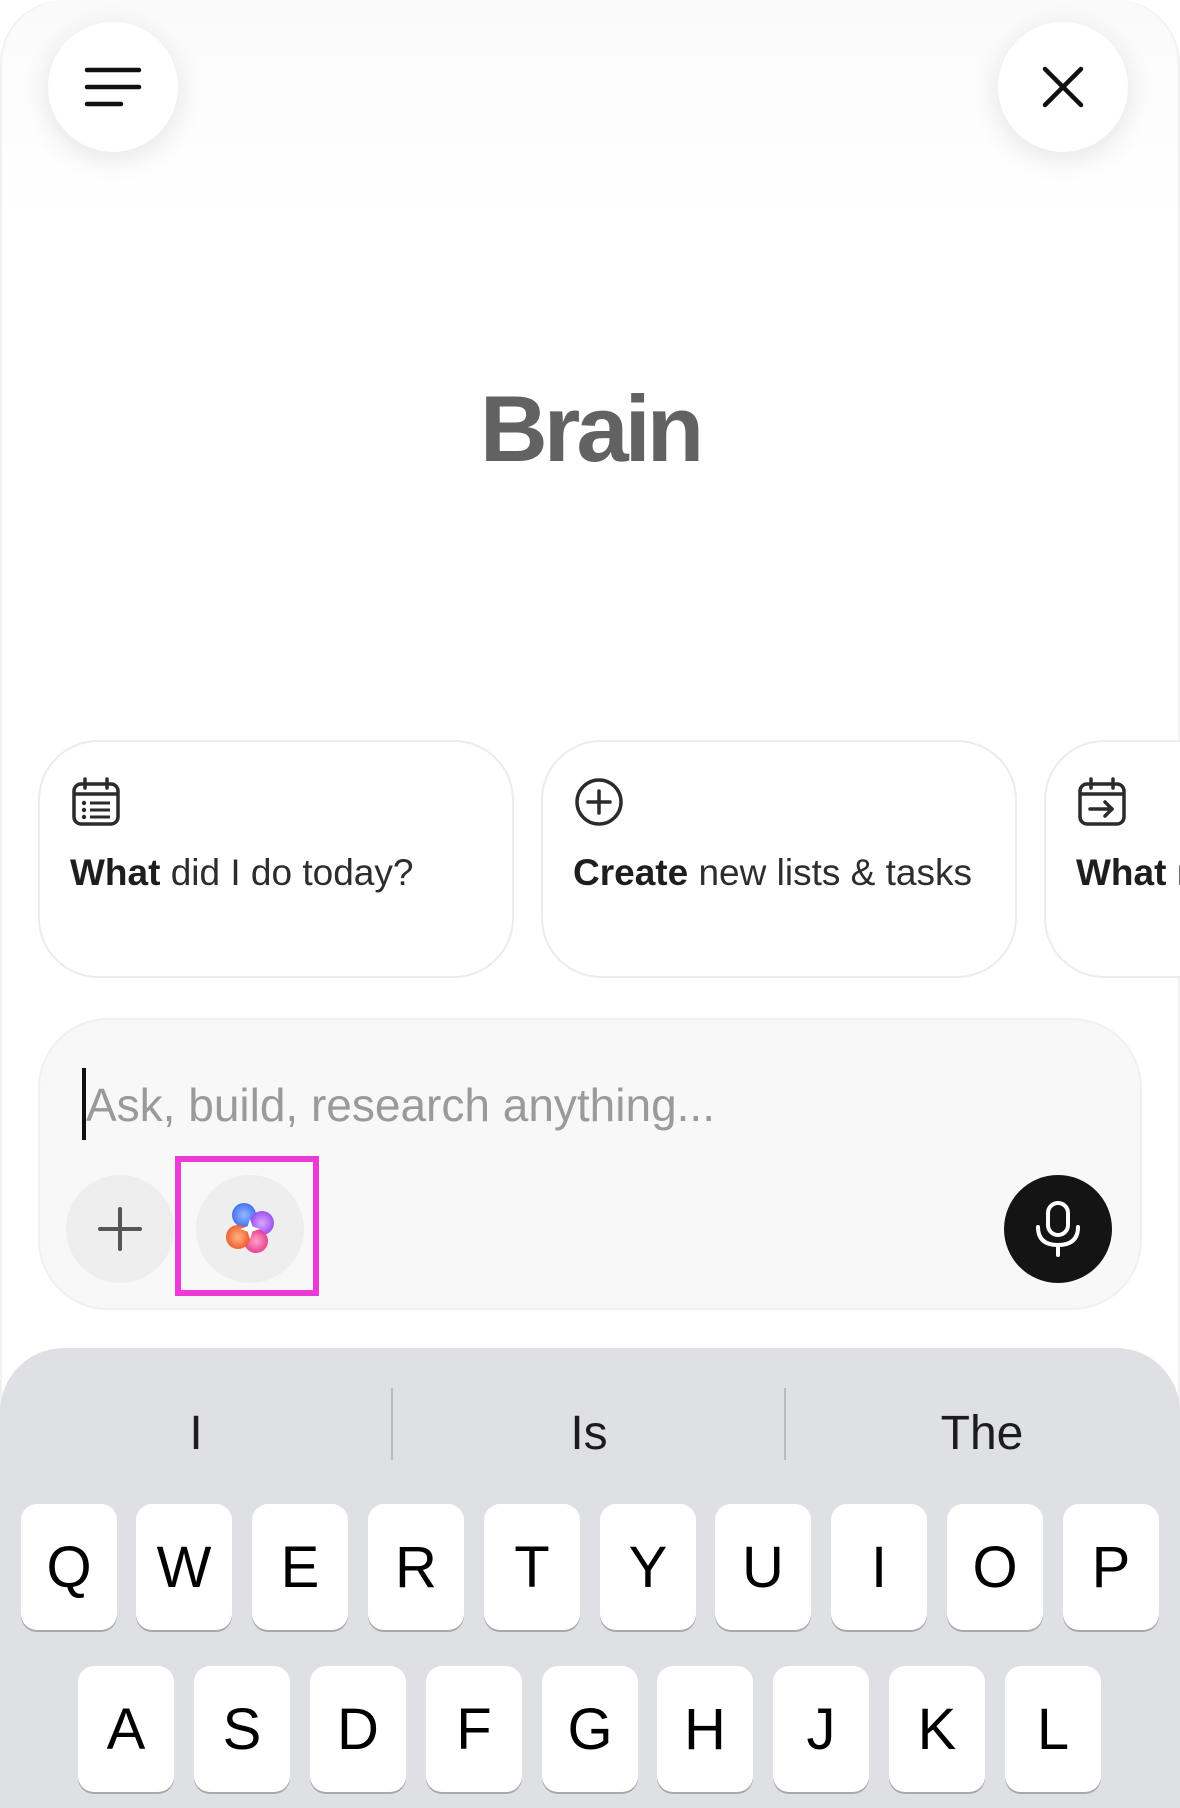  I want to click on key-j: J, so click(821, 1729).